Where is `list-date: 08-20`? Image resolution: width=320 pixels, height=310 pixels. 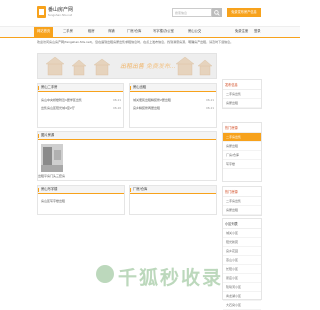
list-date: 08-20 is located at coordinates (117, 108).